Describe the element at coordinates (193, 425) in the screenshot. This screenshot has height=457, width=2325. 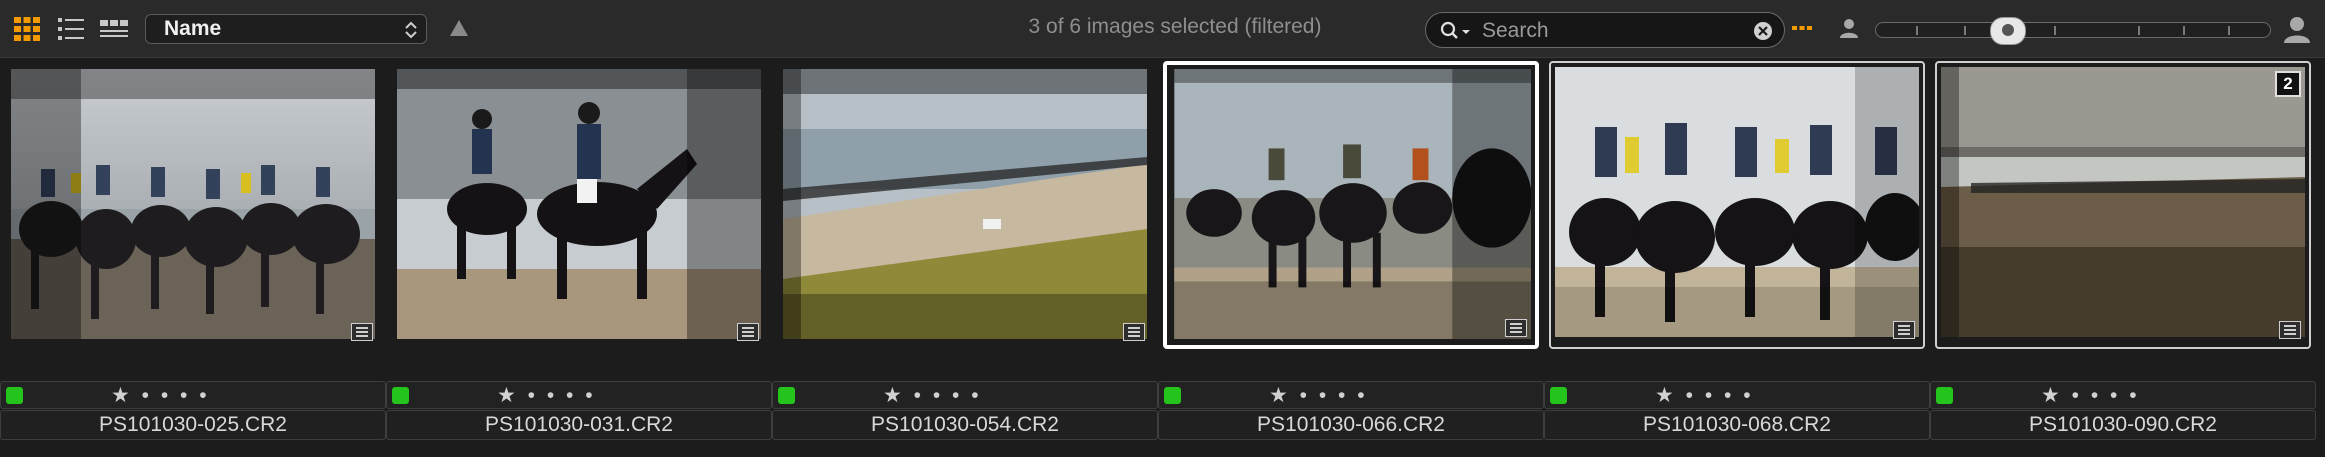
I see `filename-label: PS101030-025.CR2` at that location.